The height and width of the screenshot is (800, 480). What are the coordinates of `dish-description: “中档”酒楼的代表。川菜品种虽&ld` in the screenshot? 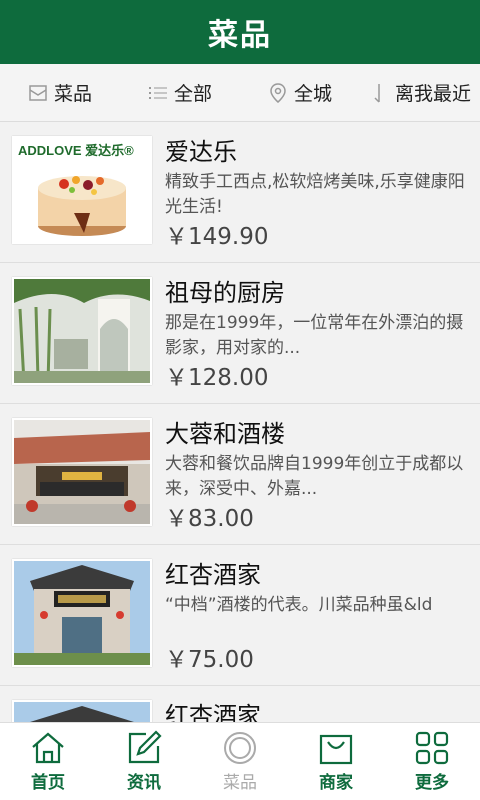 It's located at (299, 605).